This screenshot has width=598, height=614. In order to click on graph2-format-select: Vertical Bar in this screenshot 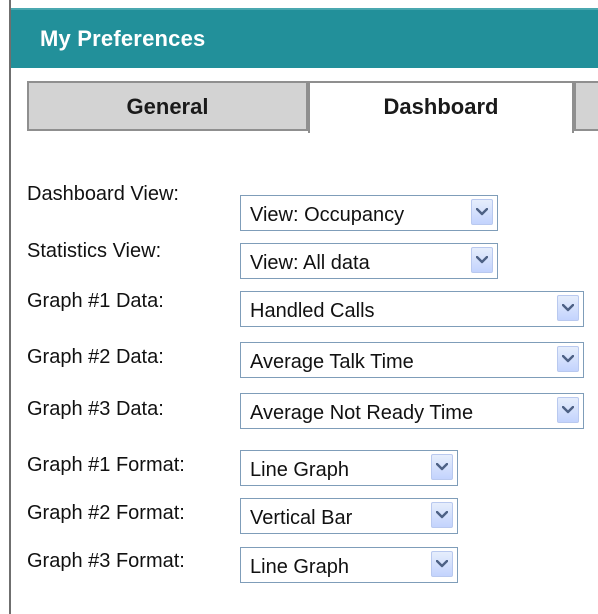, I will do `click(349, 516)`.